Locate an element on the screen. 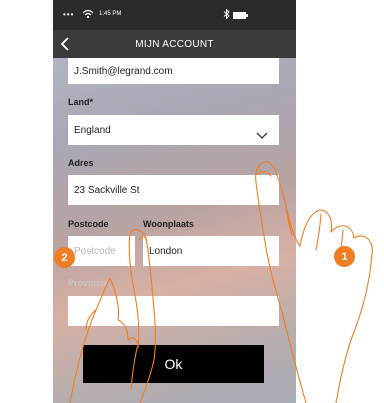 The image size is (384, 403). postcode-field: Postcode is located at coordinates (101, 251).